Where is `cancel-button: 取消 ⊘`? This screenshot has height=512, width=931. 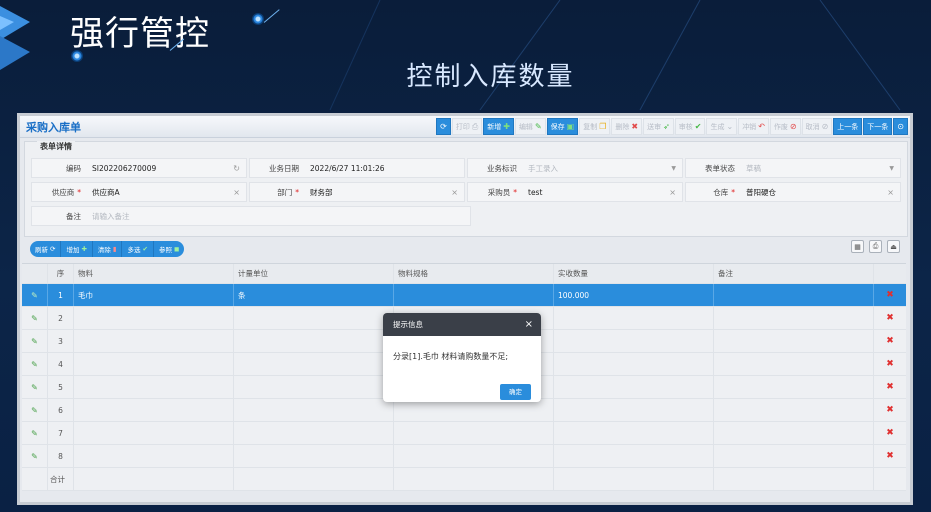
cancel-button: 取消 ⊘ is located at coordinates (817, 126).